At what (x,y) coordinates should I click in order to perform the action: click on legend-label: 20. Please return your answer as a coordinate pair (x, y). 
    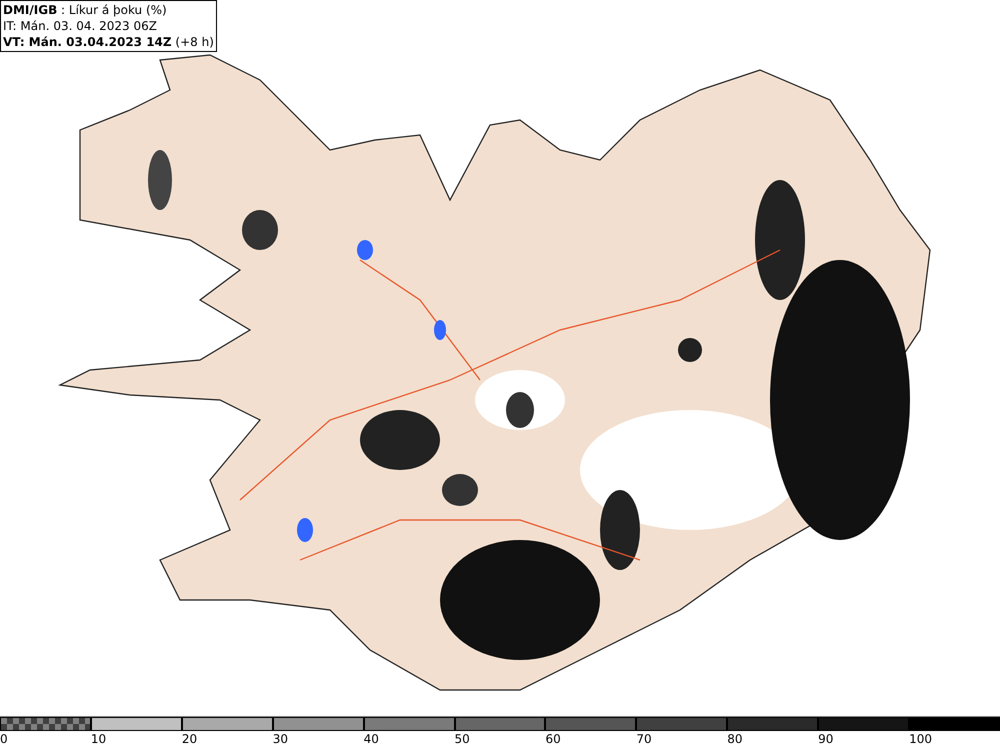
    Looking at the image, I should click on (190, 739).